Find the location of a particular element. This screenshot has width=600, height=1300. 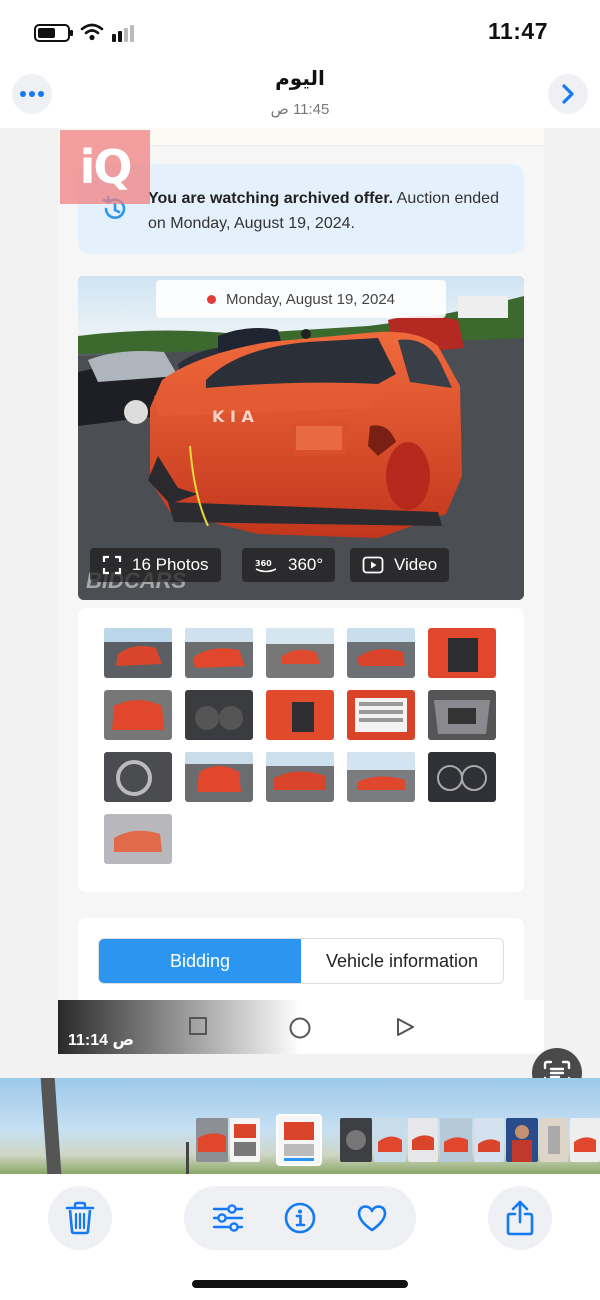

photos-button: 16 Photos is located at coordinates (155, 565).